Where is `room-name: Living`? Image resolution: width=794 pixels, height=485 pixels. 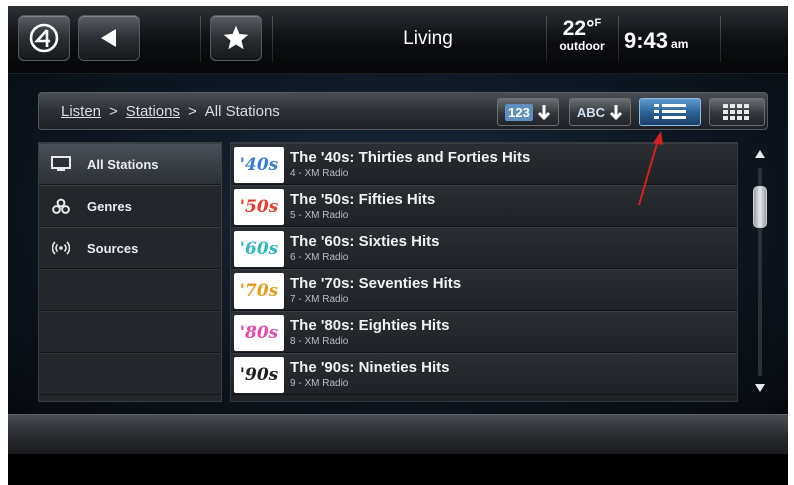 room-name: Living is located at coordinates (428, 39).